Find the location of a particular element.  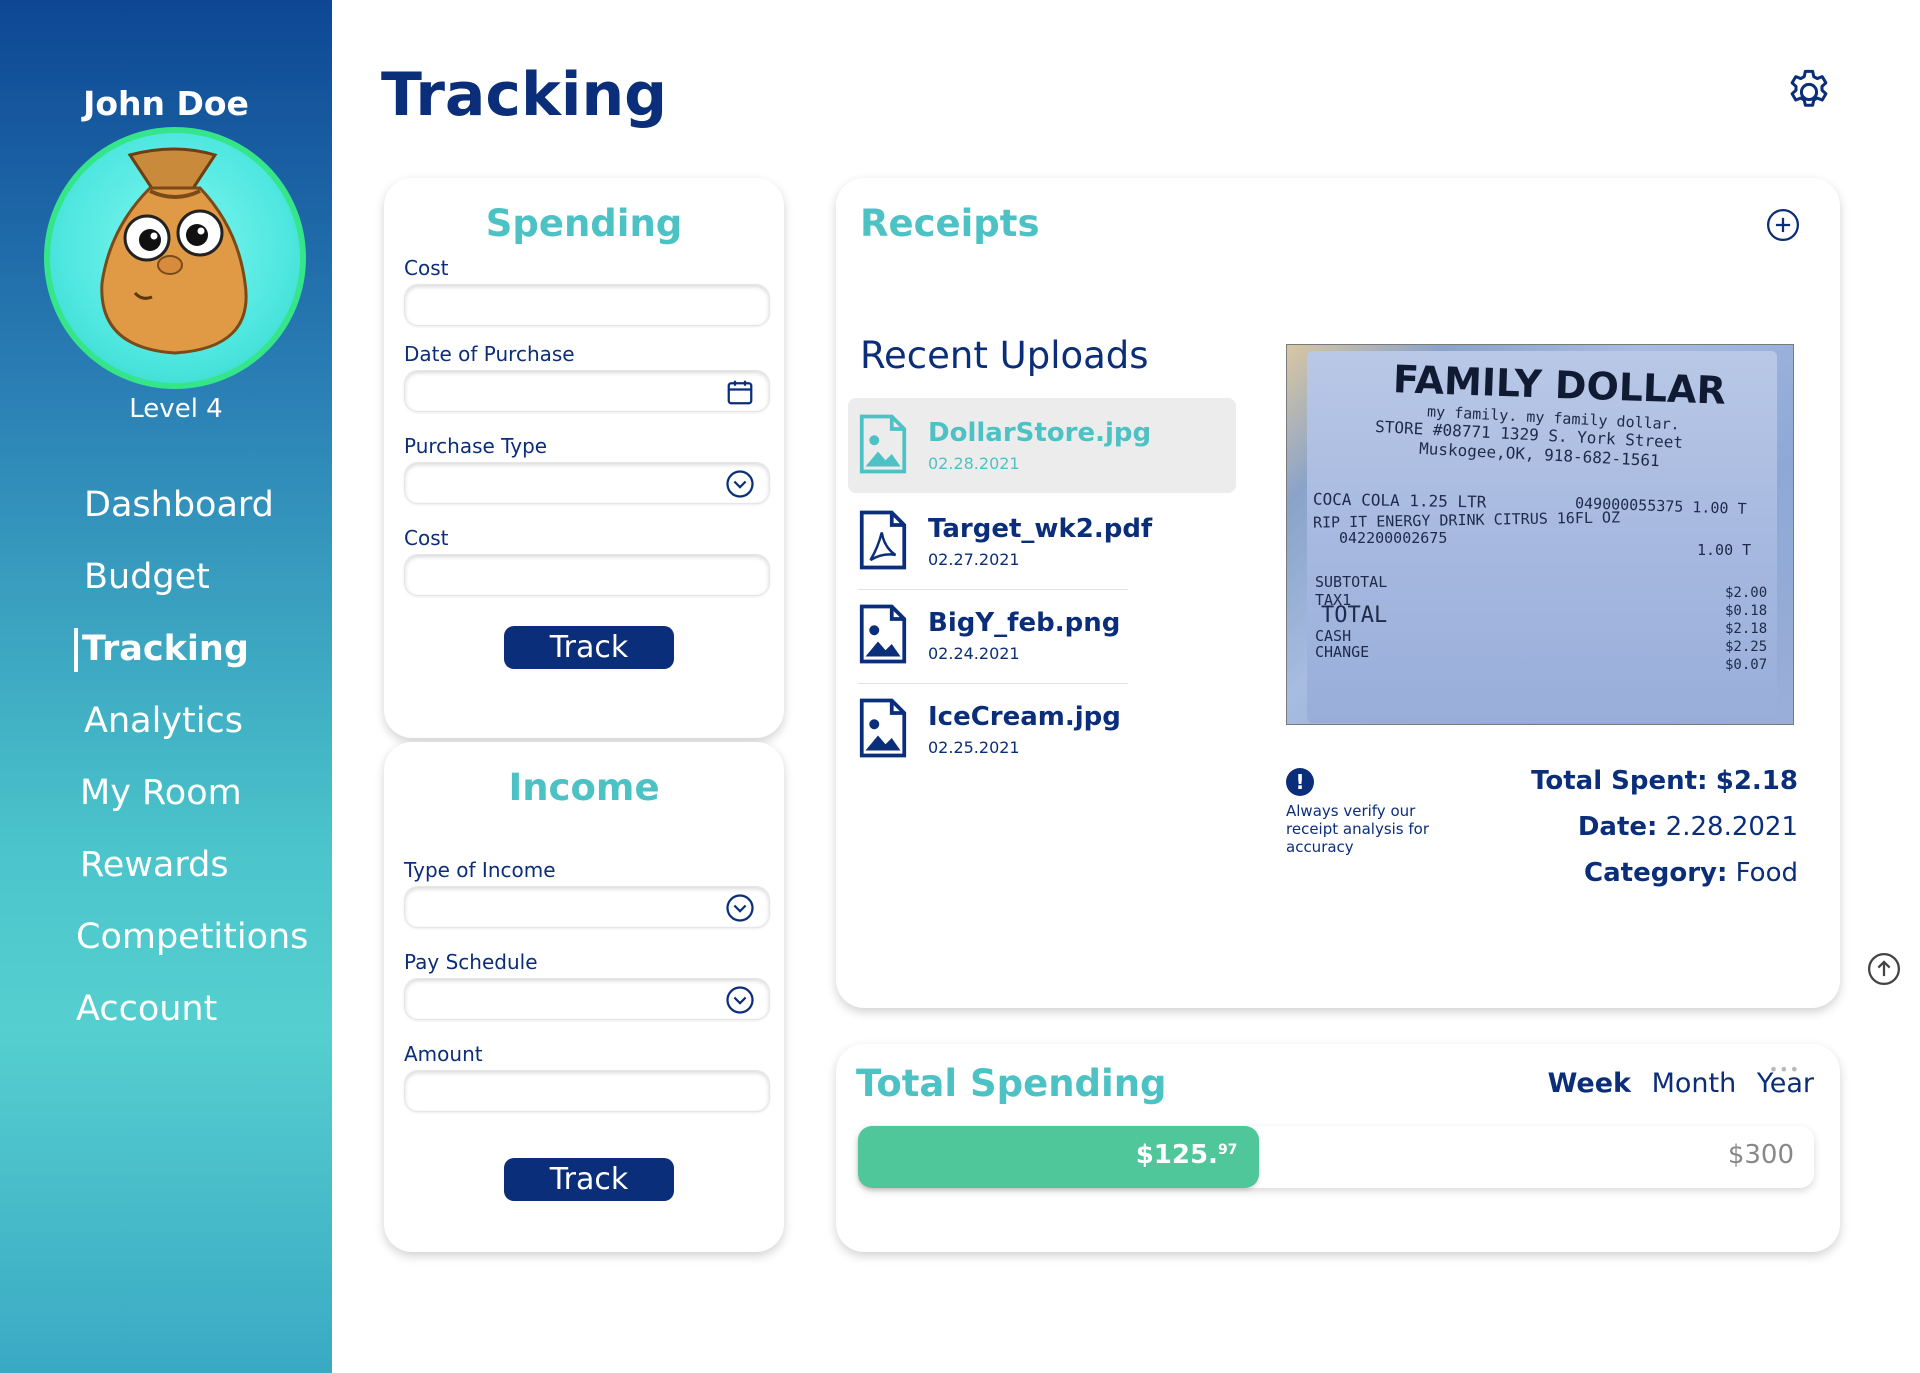

money-bag-mascot-icon is located at coordinates (174, 251).